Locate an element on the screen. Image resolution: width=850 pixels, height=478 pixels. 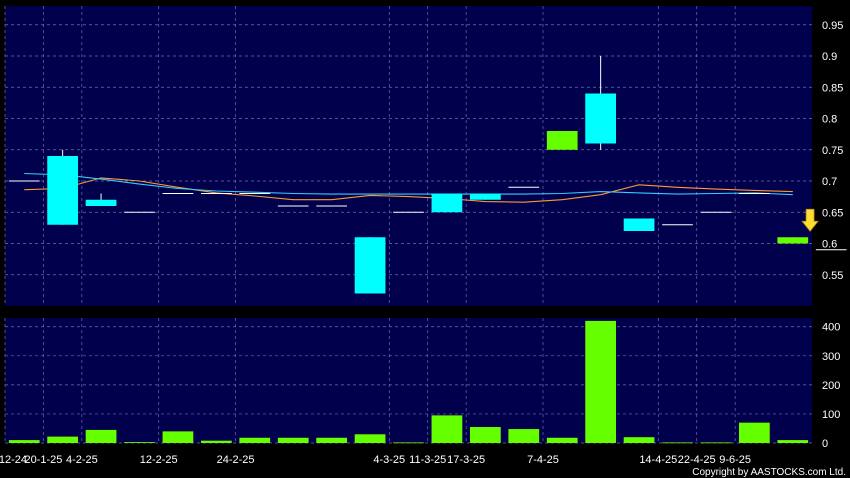
price-y-tick-label: 0.85 is located at coordinates (832, 88).